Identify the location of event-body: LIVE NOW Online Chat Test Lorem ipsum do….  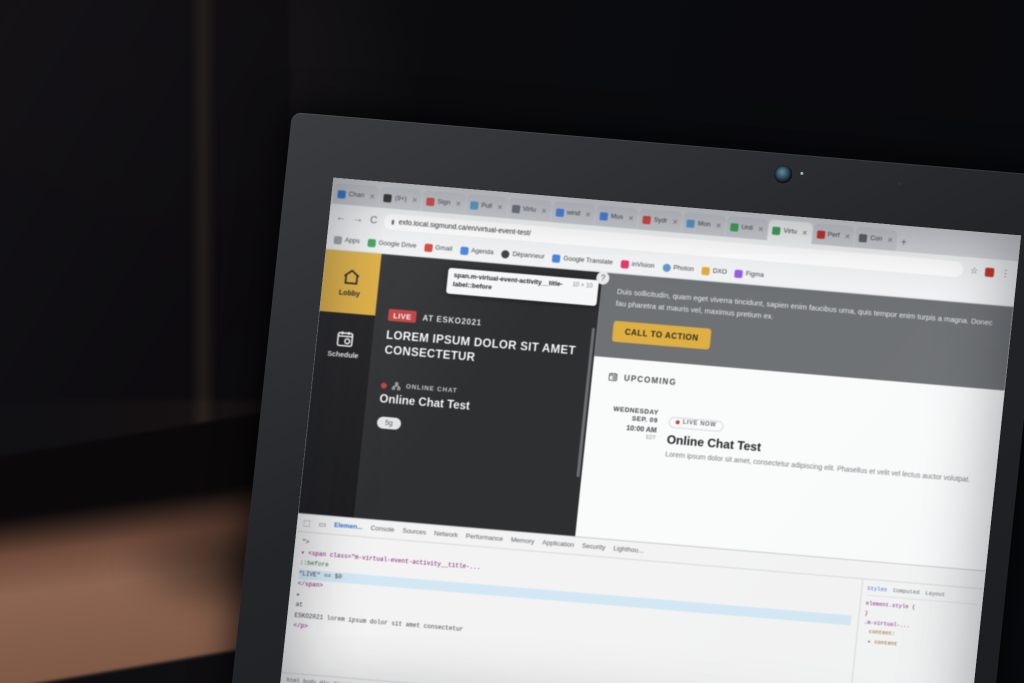
(824, 449).